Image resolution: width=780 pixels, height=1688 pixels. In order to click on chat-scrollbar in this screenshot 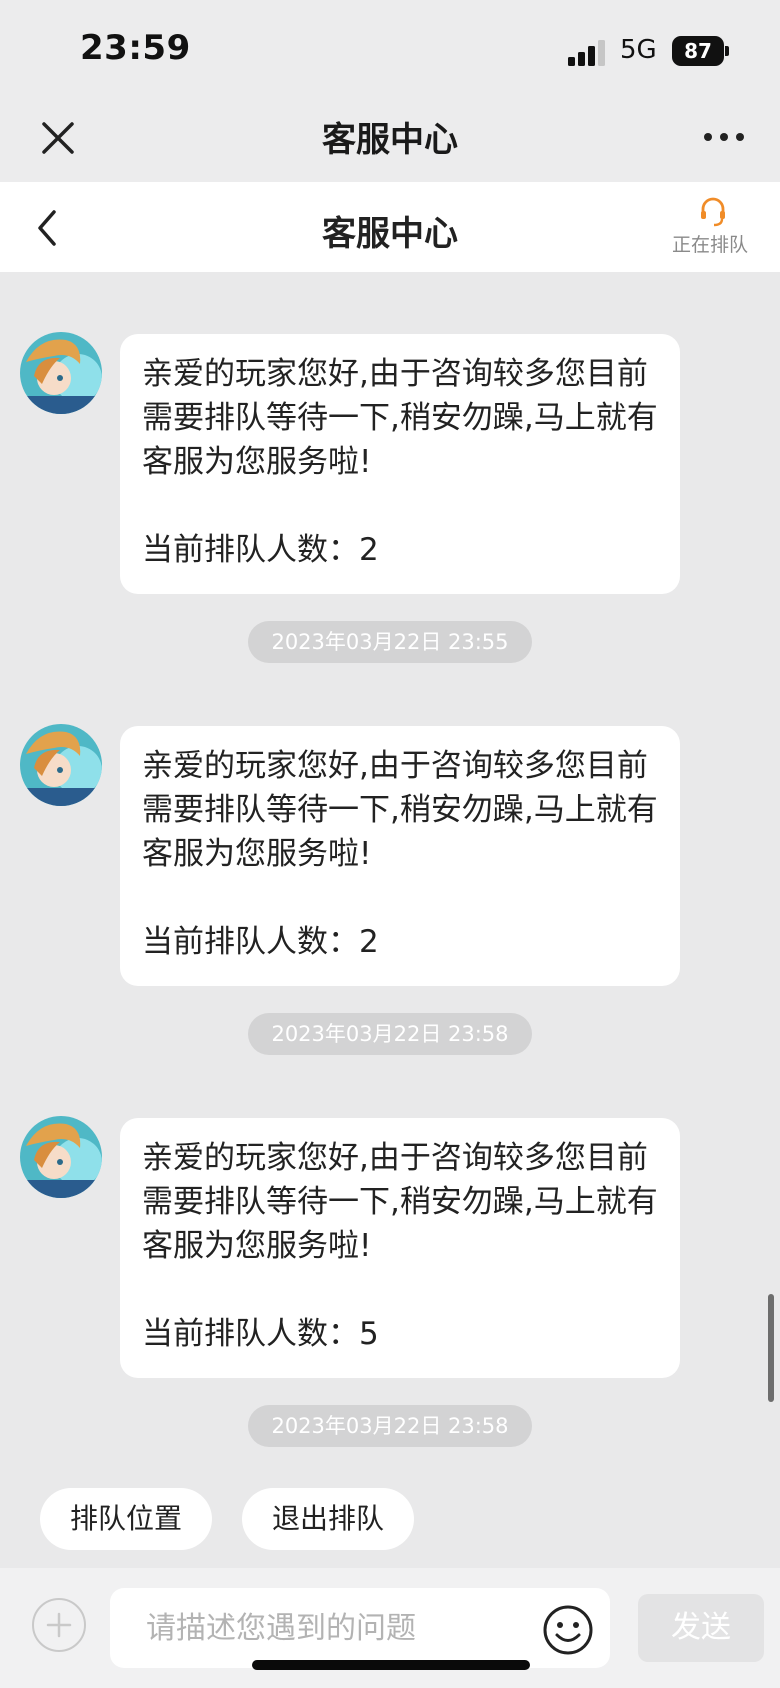, I will do `click(771, 1348)`.